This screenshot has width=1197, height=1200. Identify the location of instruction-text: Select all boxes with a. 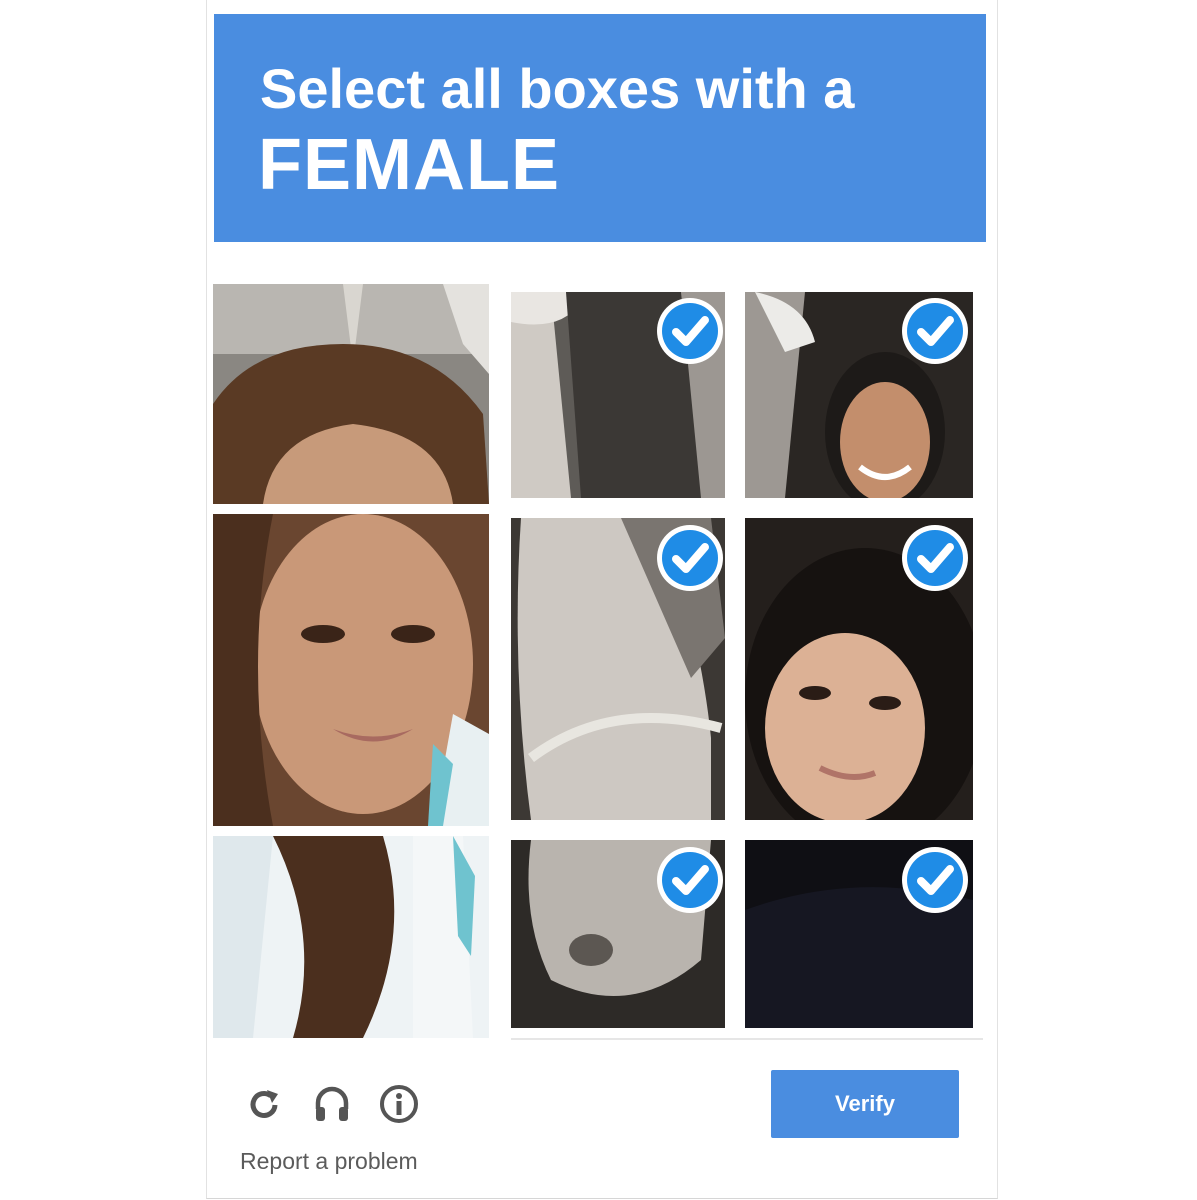
(557, 88).